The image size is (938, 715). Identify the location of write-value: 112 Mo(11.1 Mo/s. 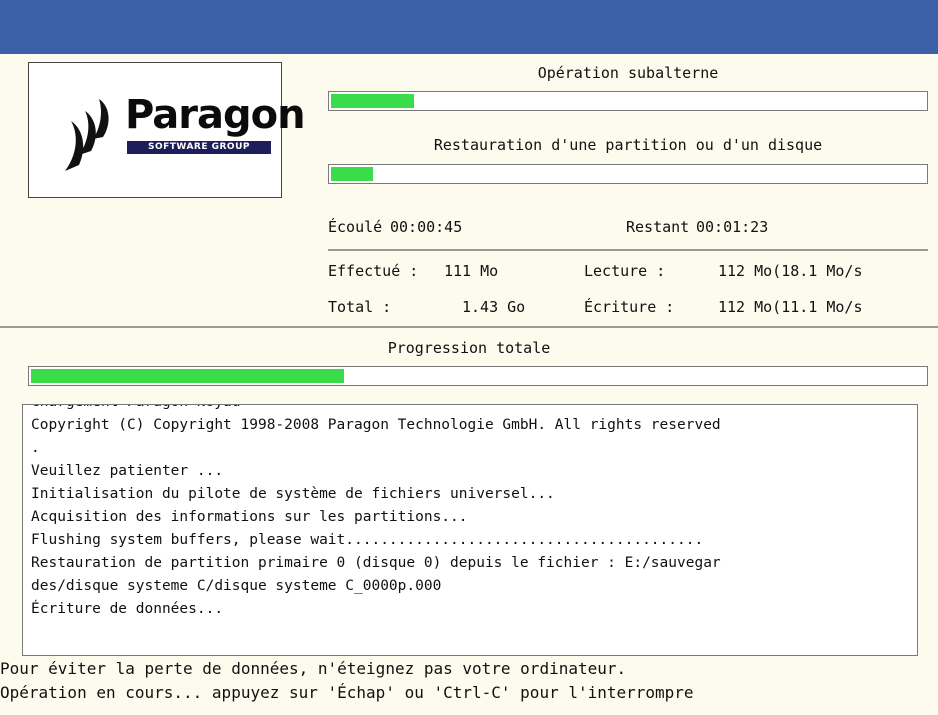
(790, 307).